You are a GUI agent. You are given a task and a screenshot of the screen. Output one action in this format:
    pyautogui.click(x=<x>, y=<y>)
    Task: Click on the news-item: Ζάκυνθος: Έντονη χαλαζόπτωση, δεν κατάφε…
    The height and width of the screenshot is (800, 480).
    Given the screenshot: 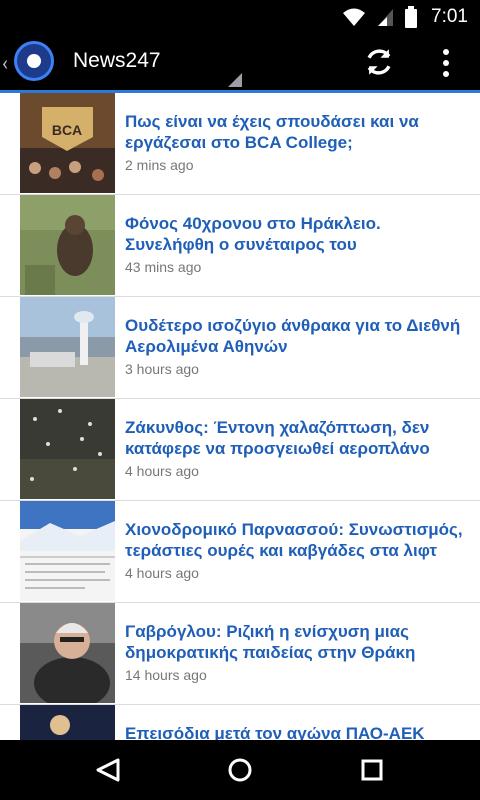 What is the action you would take?
    pyautogui.click(x=240, y=450)
    